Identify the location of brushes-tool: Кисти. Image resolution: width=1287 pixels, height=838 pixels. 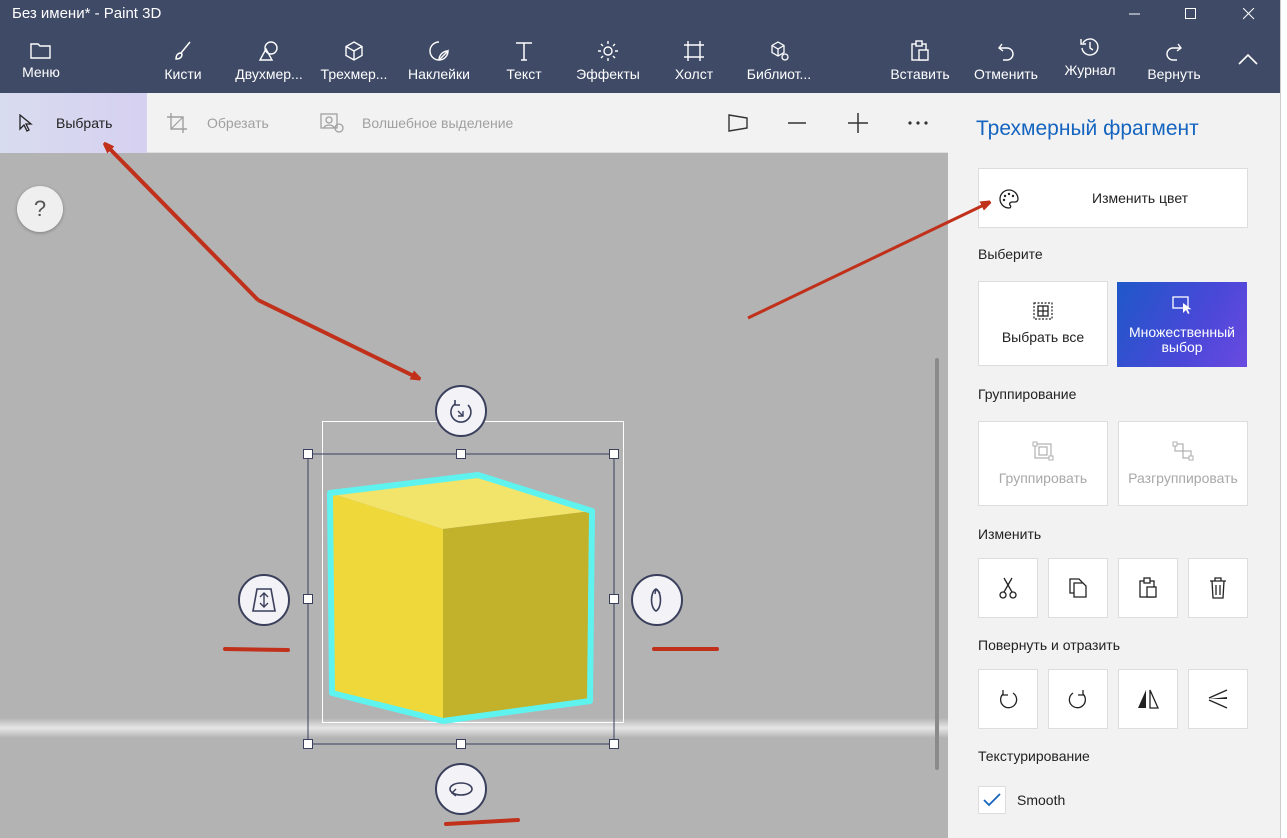
(183, 60).